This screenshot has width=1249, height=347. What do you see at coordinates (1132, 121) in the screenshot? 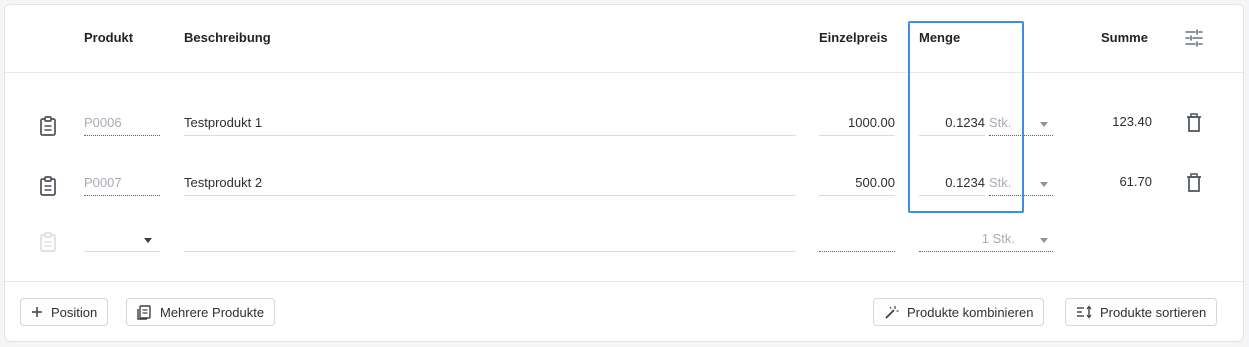
I see `row-total: 123.40` at bounding box center [1132, 121].